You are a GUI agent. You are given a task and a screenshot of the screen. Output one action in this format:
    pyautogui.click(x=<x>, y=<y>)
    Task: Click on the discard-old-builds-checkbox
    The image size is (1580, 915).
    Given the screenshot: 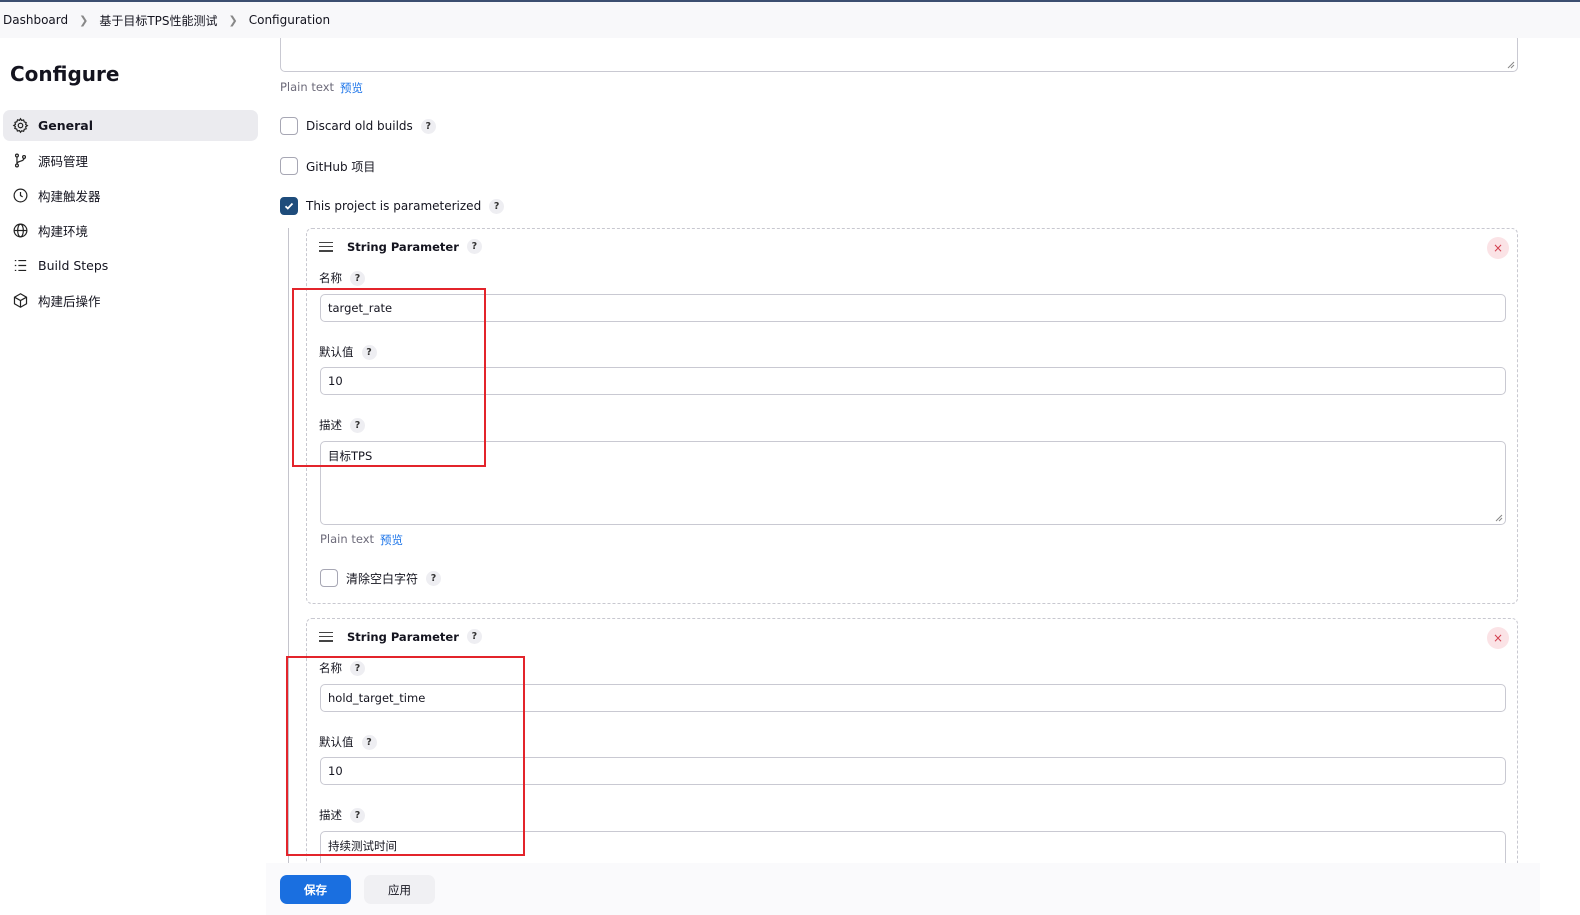 What is the action you would take?
    pyautogui.click(x=289, y=126)
    